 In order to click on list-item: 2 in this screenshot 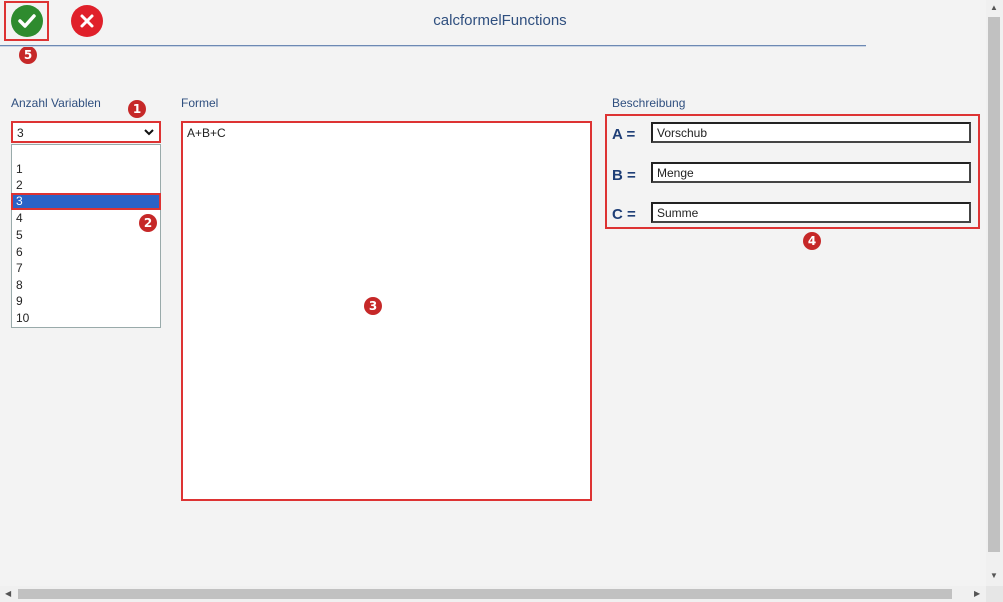, I will do `click(86, 185)`.